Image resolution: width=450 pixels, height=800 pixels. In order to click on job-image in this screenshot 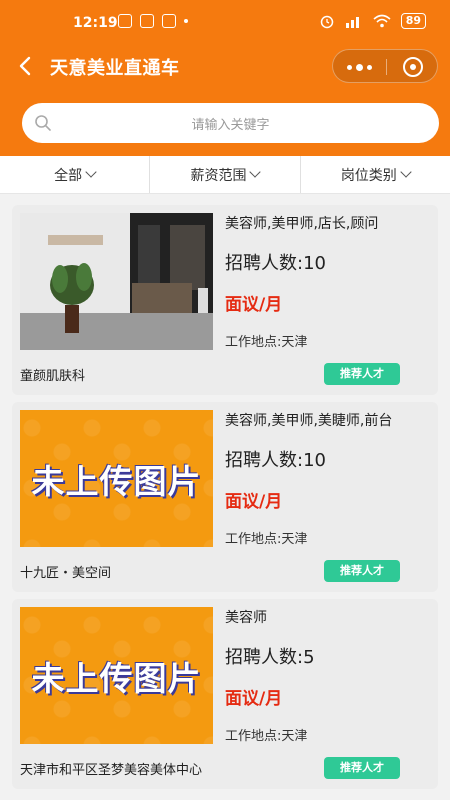, I will do `click(116, 281)`.